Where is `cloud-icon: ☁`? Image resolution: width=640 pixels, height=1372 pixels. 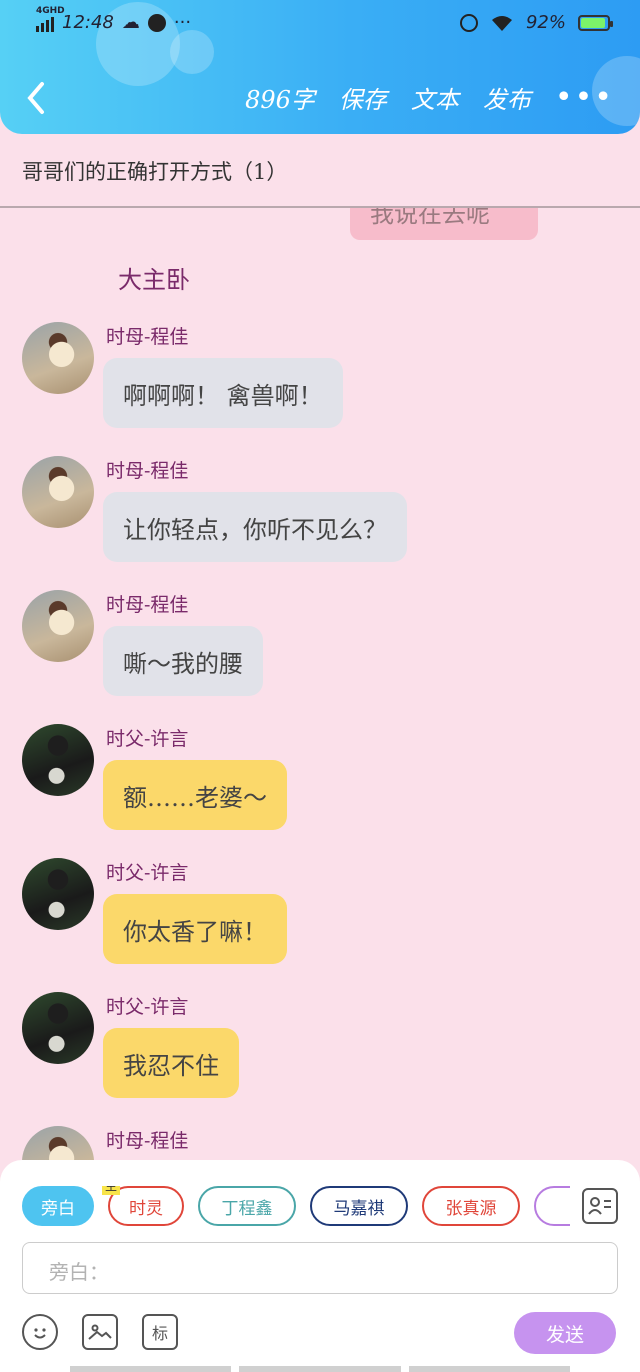
cloud-icon: ☁ is located at coordinates (130, 22).